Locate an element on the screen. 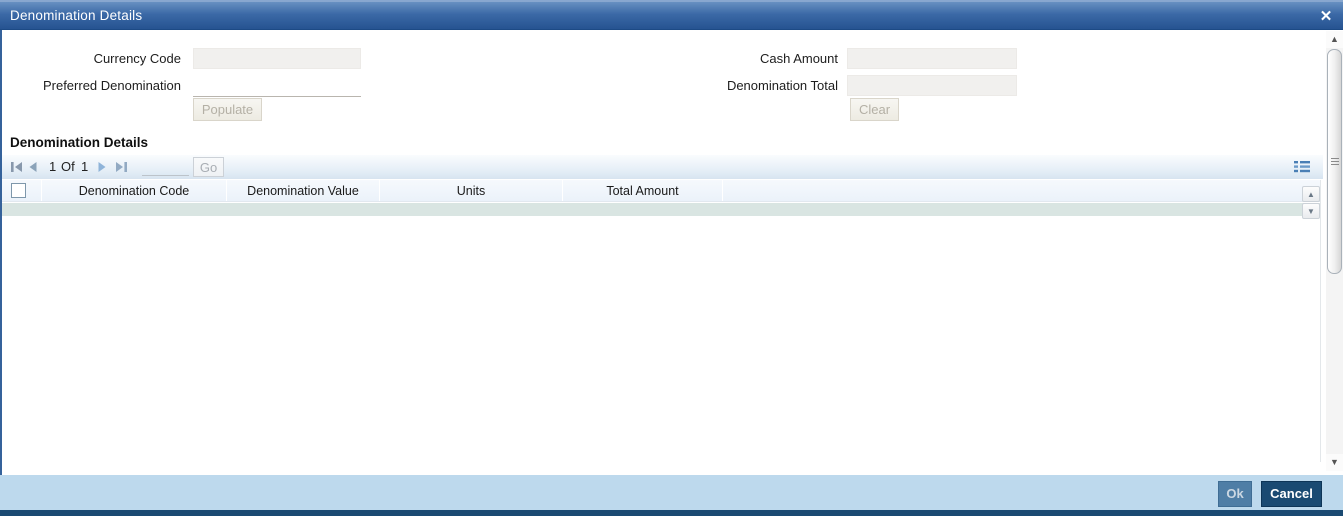 The image size is (1343, 516). currency-code-label: Currency Code is located at coordinates (137, 58).